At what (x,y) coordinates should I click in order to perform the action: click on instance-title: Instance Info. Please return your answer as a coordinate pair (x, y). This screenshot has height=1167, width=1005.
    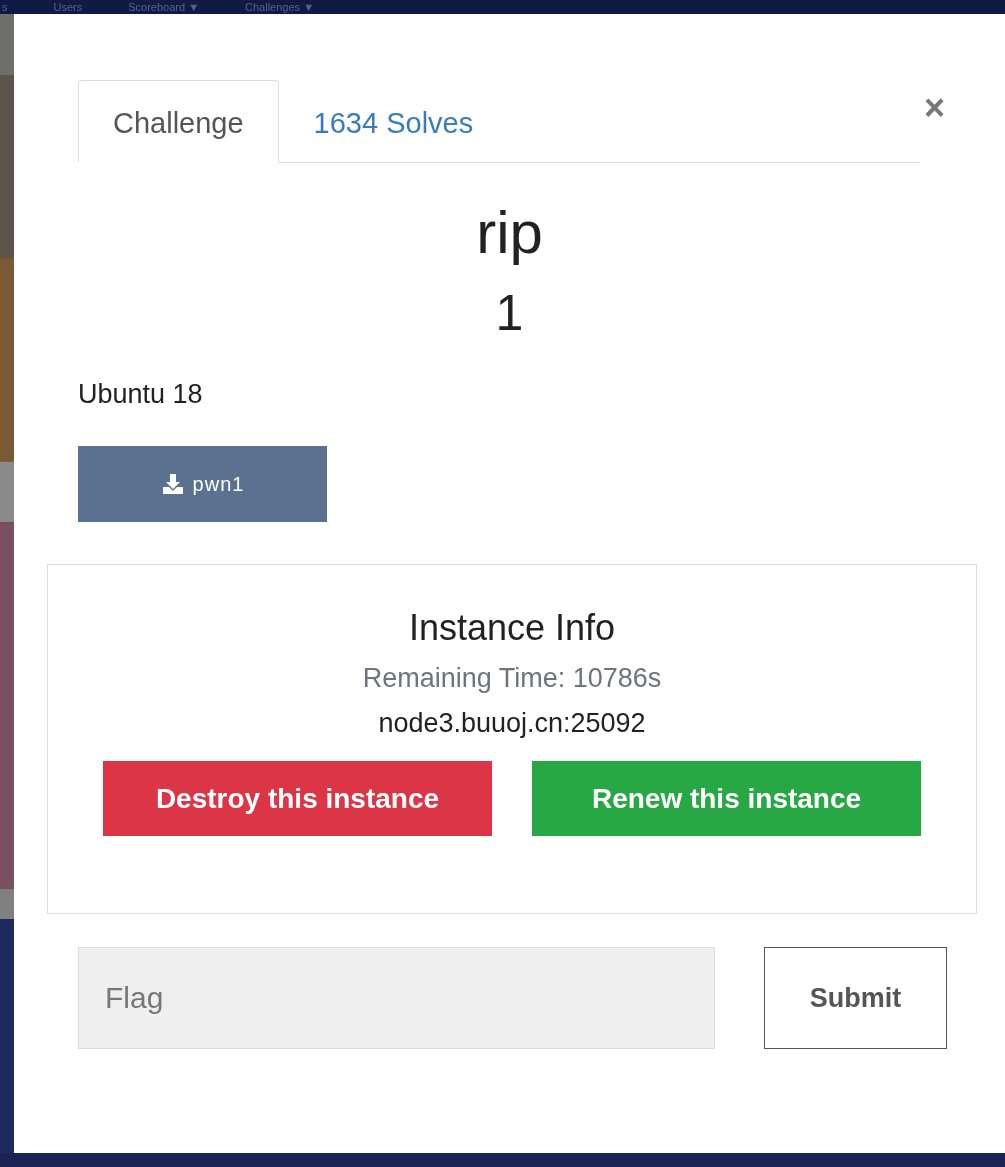
    Looking at the image, I should click on (512, 628).